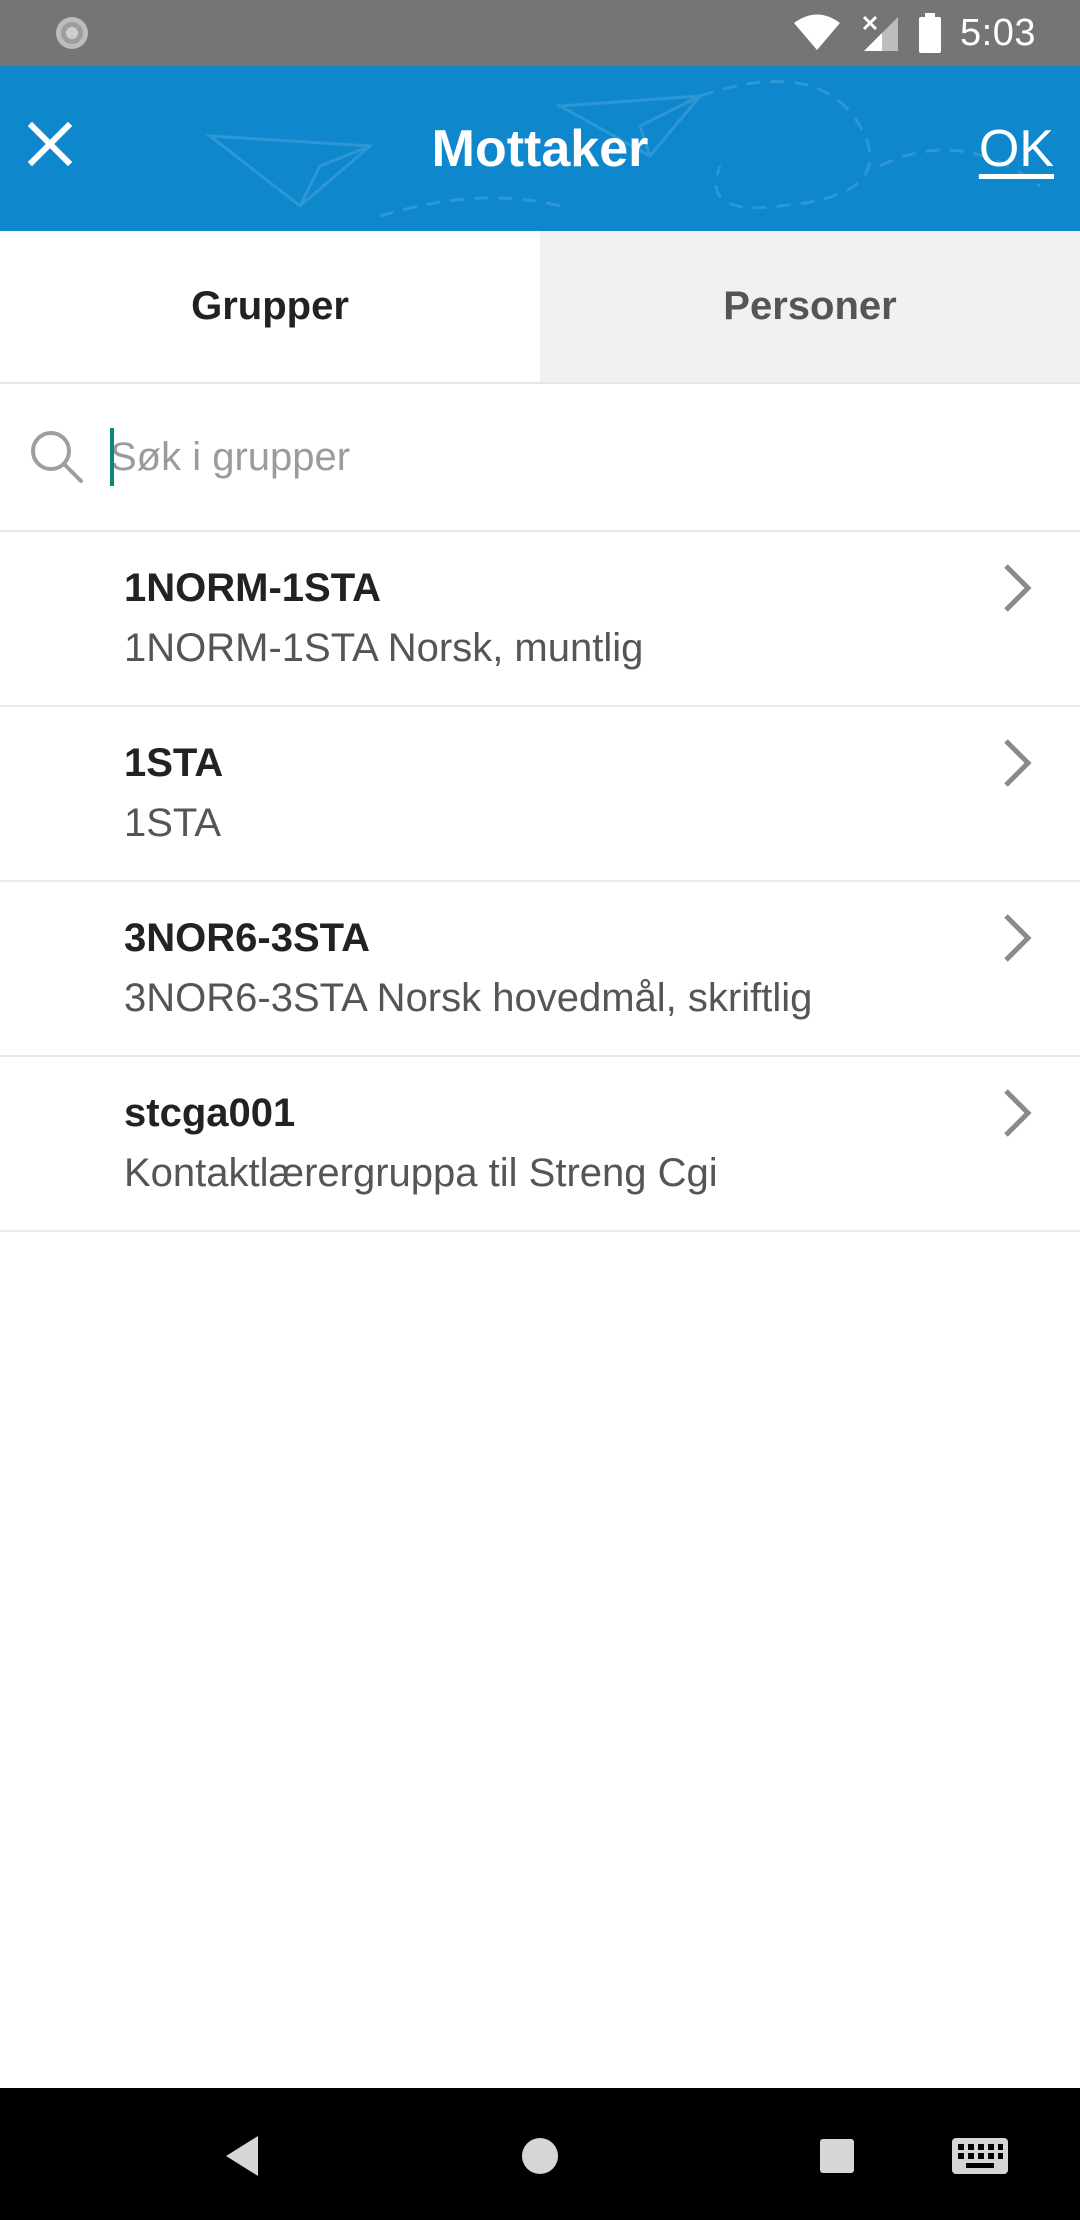  Describe the element at coordinates (810, 306) in the screenshot. I see `tab-personer: Personer` at that location.